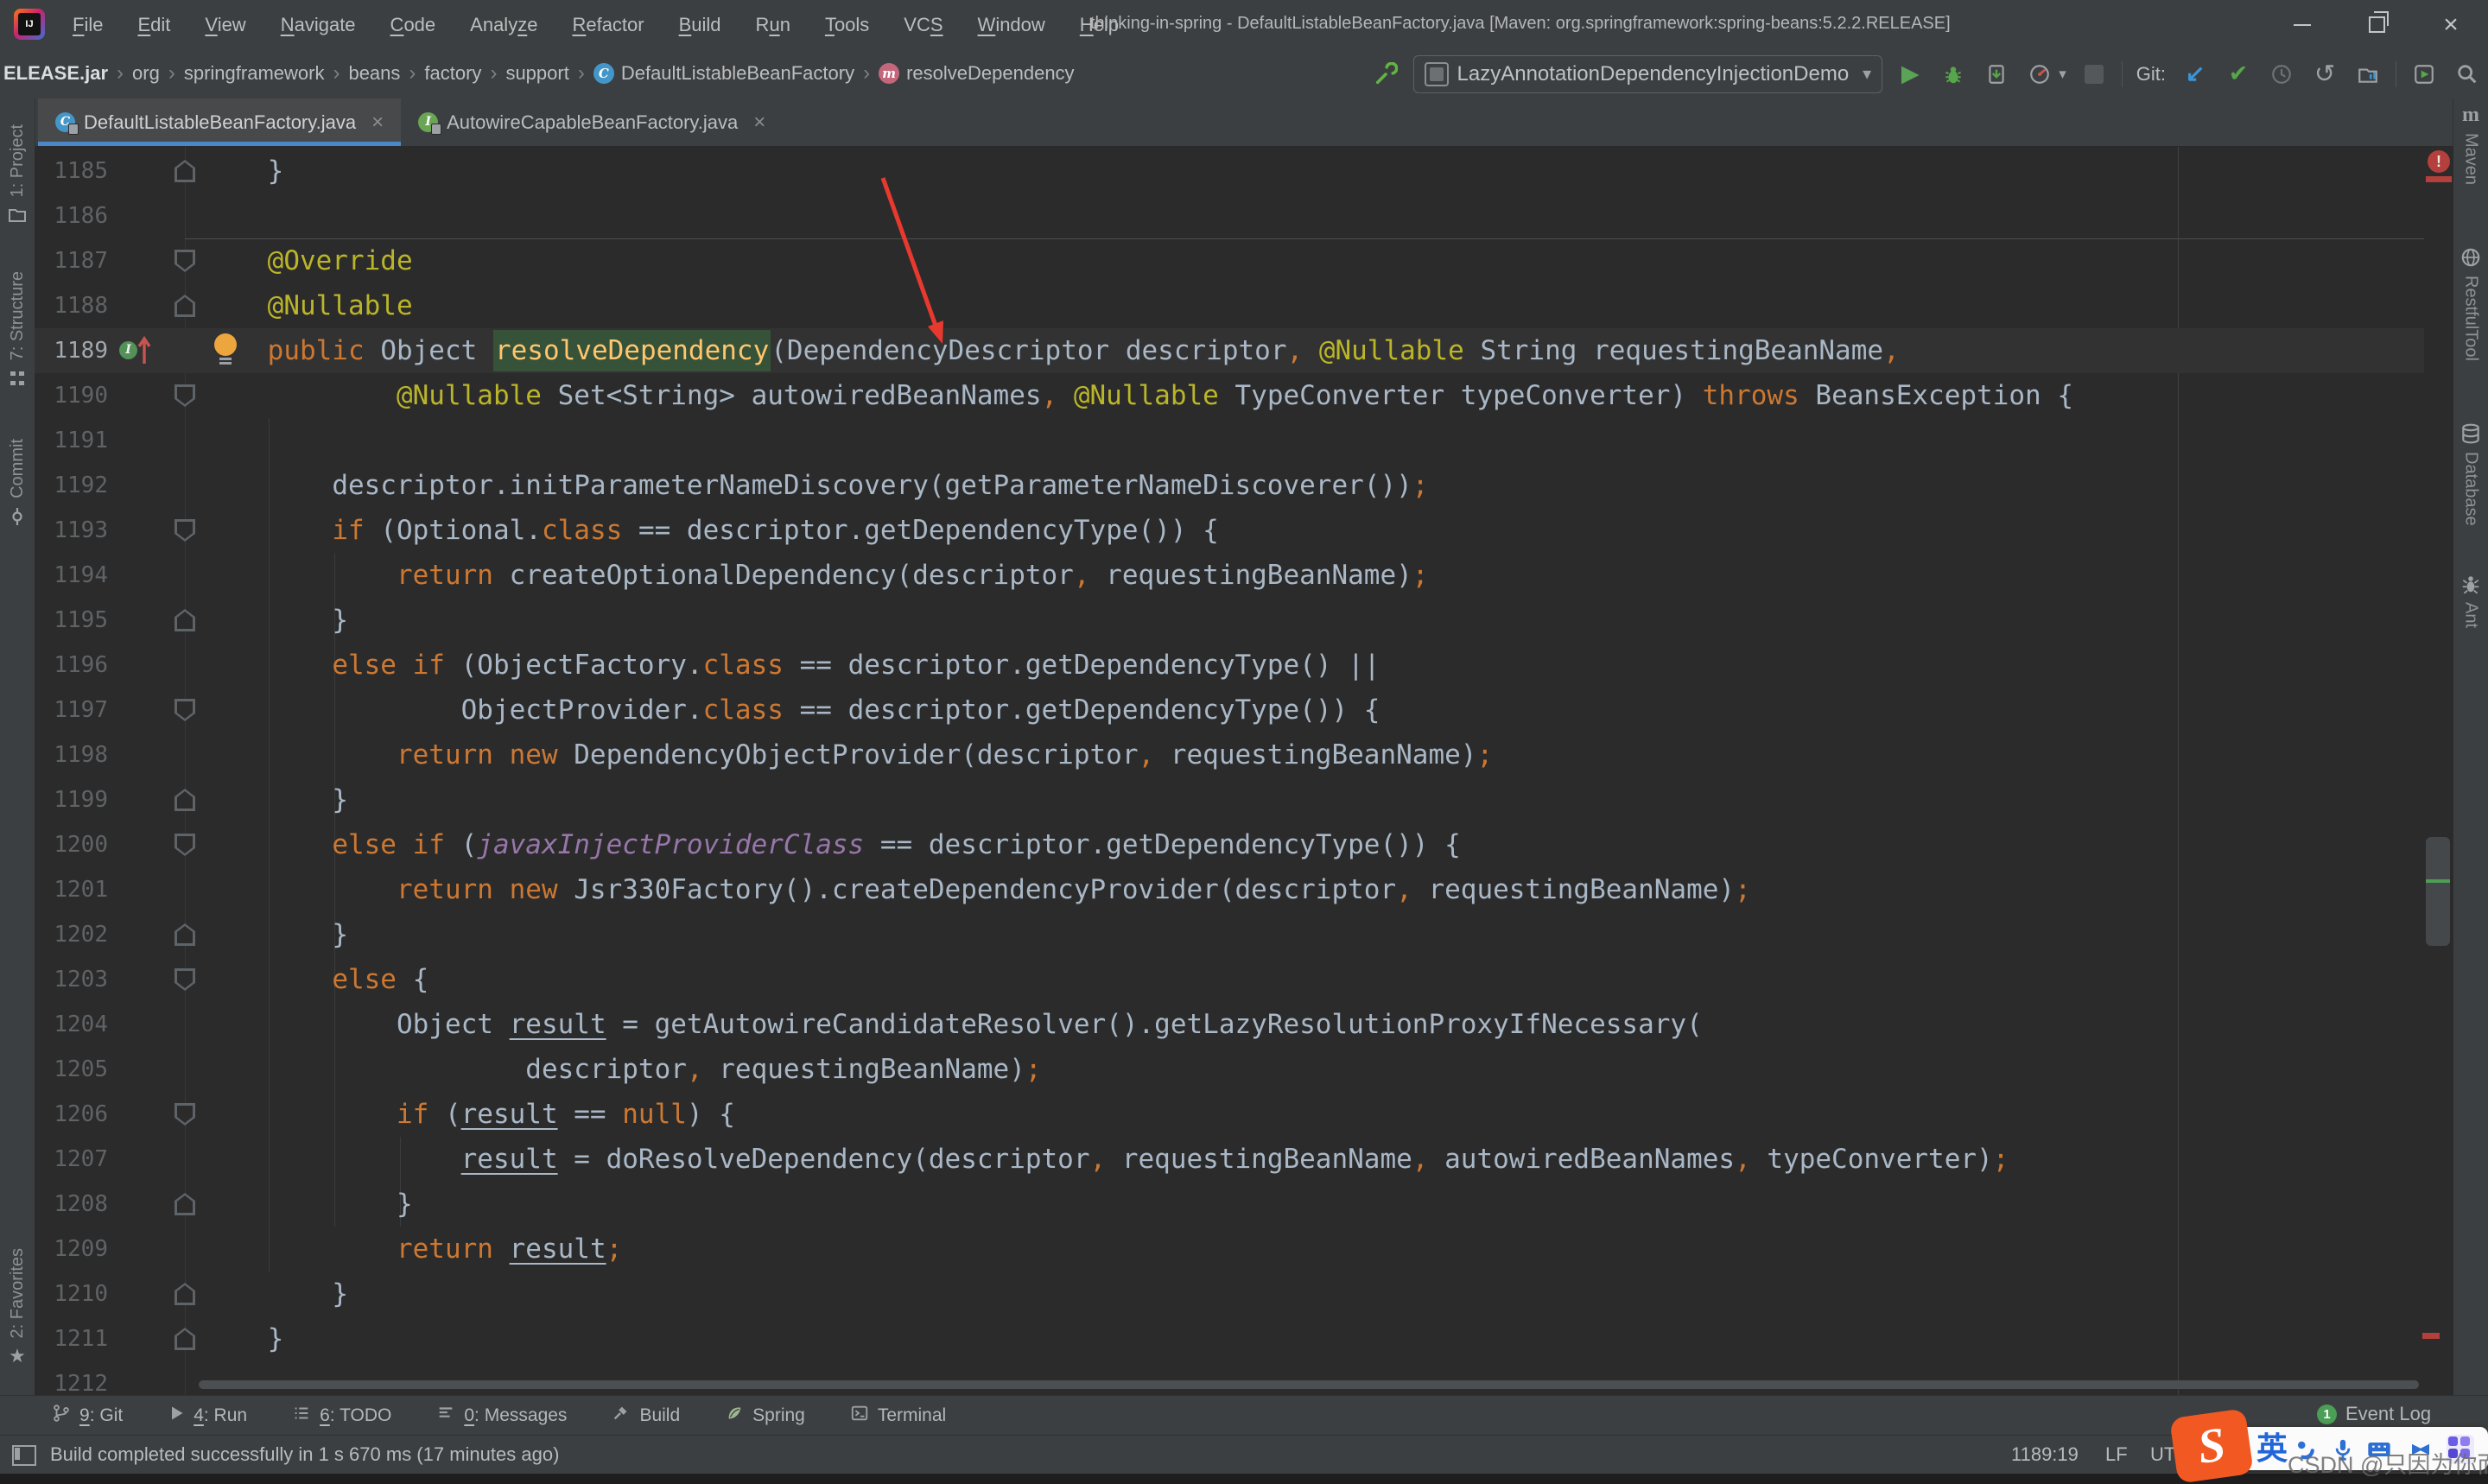  What do you see at coordinates (2420, 1449) in the screenshot?
I see `skin-icon` at bounding box center [2420, 1449].